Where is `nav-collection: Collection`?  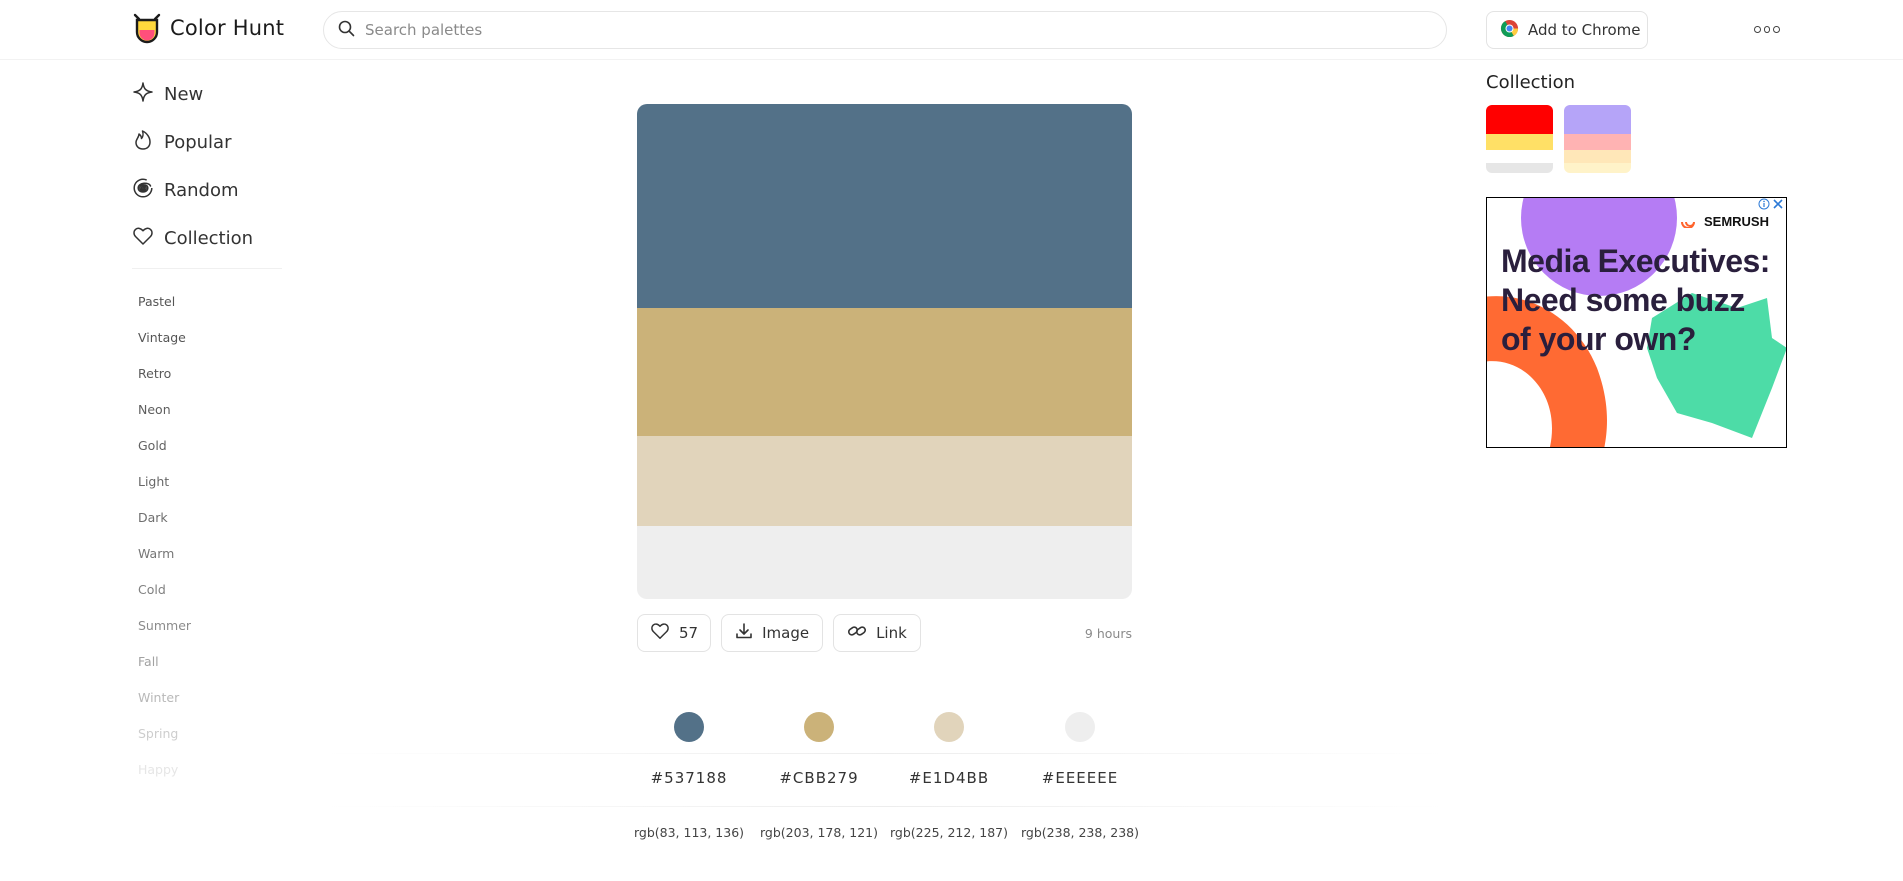 nav-collection: Collection is located at coordinates (207, 238).